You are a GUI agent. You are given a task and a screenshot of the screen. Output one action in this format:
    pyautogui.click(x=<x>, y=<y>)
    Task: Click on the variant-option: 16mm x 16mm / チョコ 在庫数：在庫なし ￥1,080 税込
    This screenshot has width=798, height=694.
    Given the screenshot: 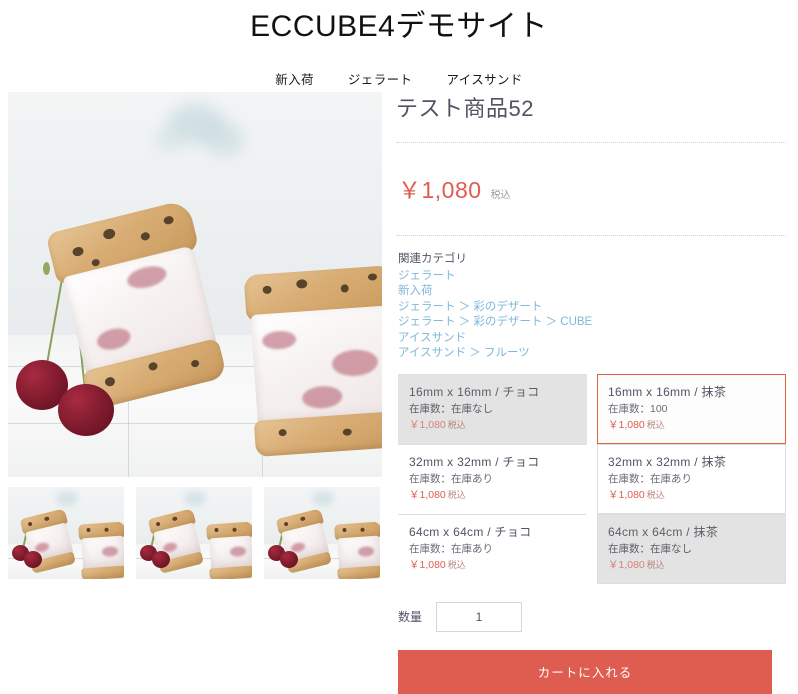 What is the action you would take?
    pyautogui.click(x=492, y=408)
    